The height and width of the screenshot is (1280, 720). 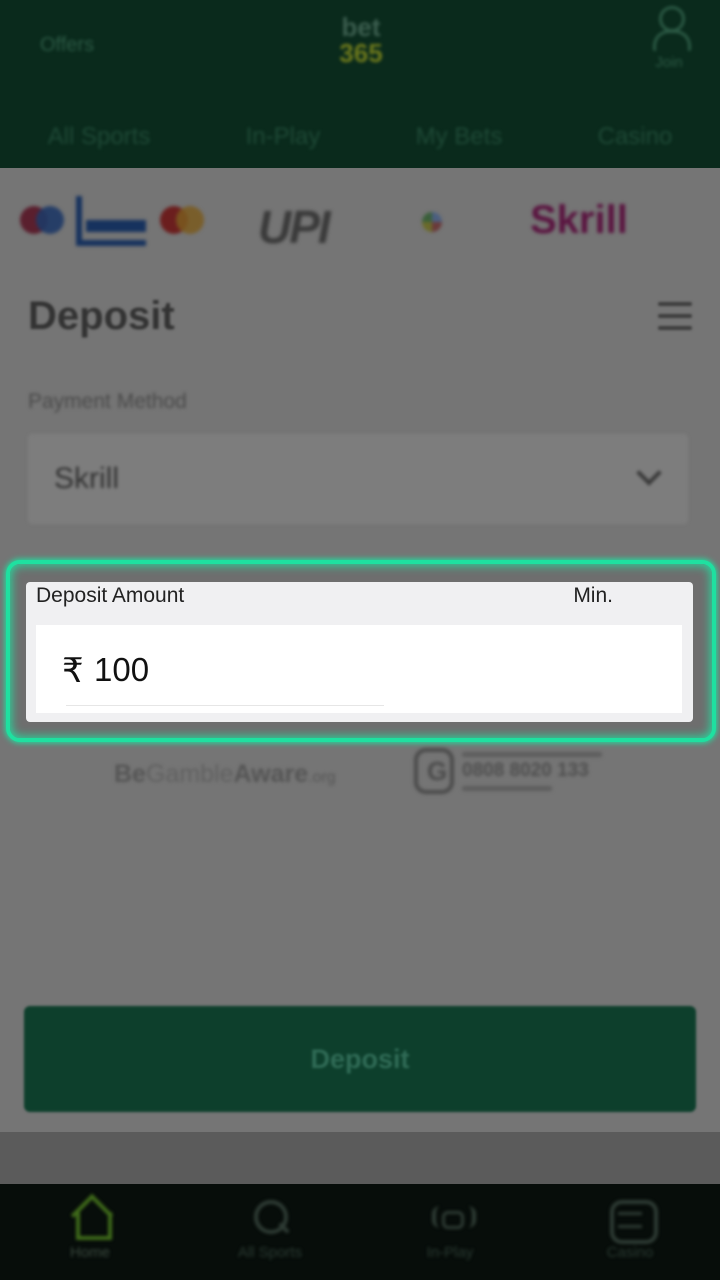 What do you see at coordinates (107, 401) in the screenshot?
I see `payment-method-label: Payment Method` at bounding box center [107, 401].